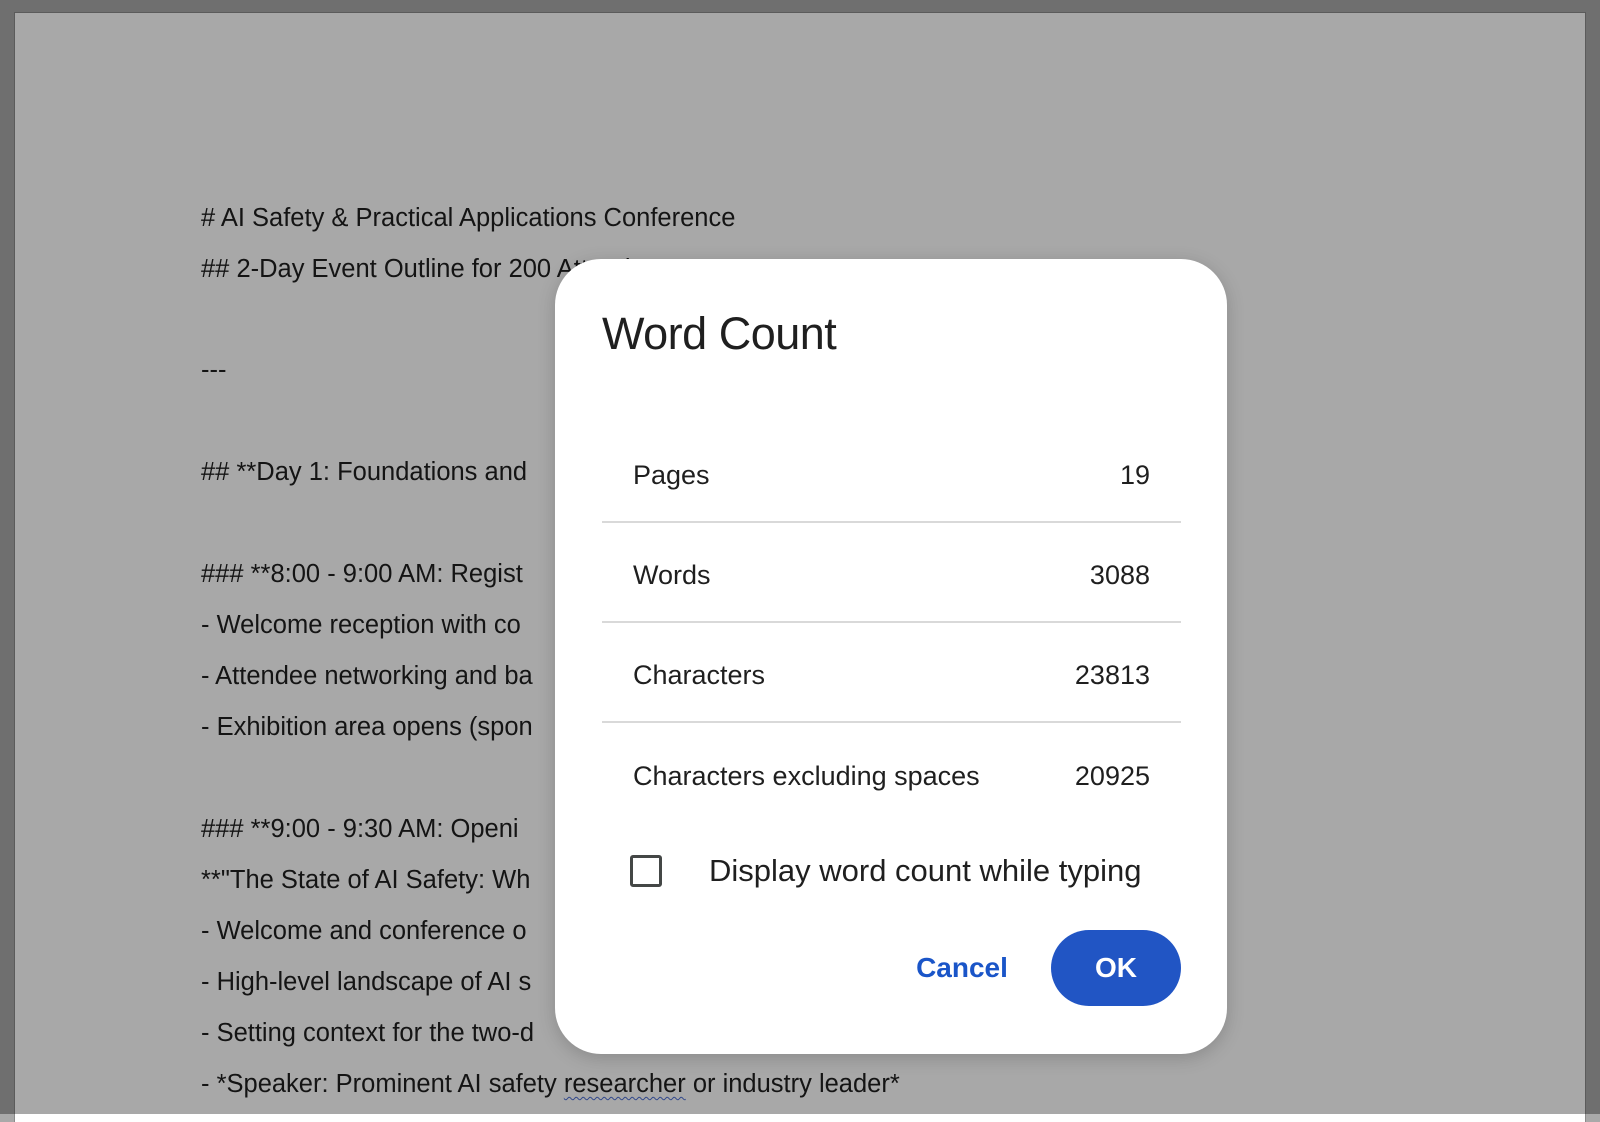  What do you see at coordinates (699, 675) in the screenshot?
I see `stat-label: Characters` at bounding box center [699, 675].